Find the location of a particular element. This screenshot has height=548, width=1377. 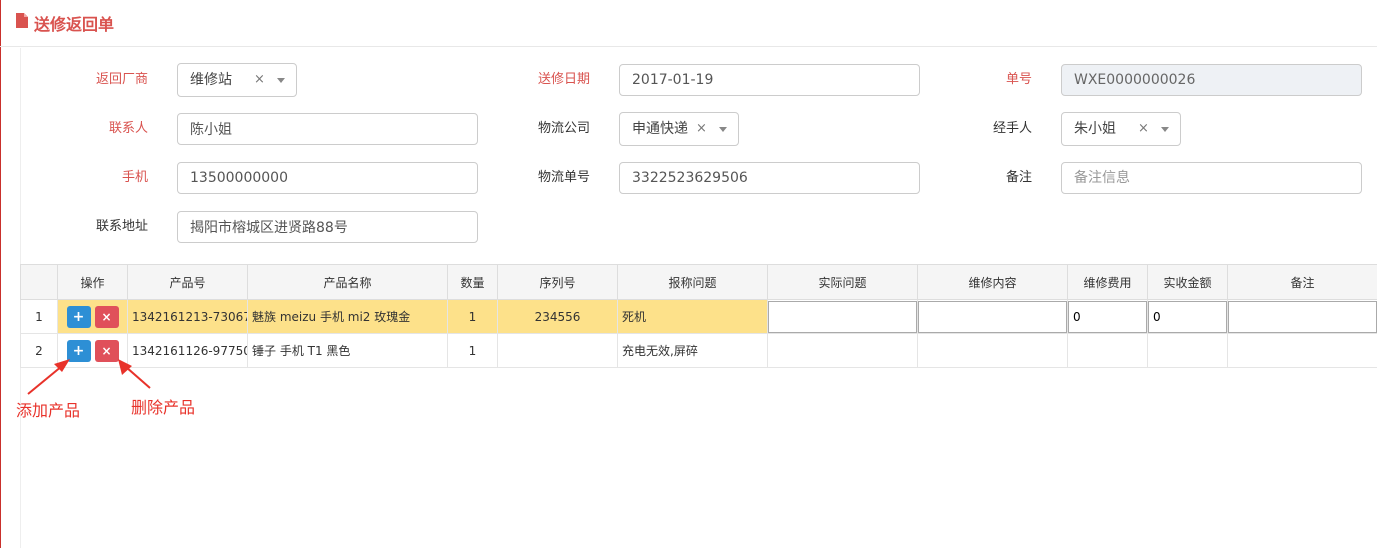

delete-annotation-arrow-line is located at coordinates (138, 377).